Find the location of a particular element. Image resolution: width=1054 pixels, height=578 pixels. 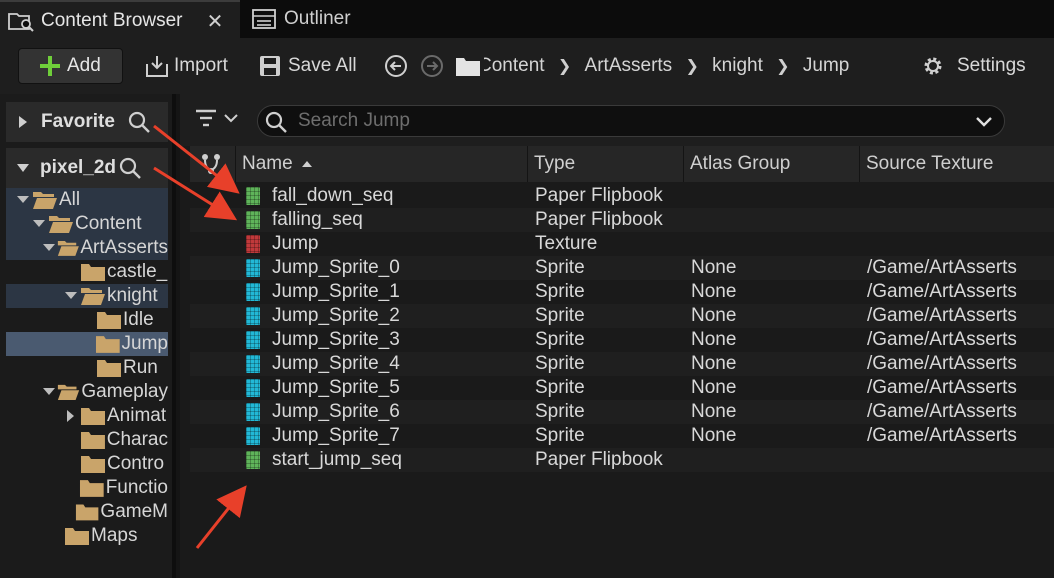

folder-tree-label: All is located at coordinates (70, 199).